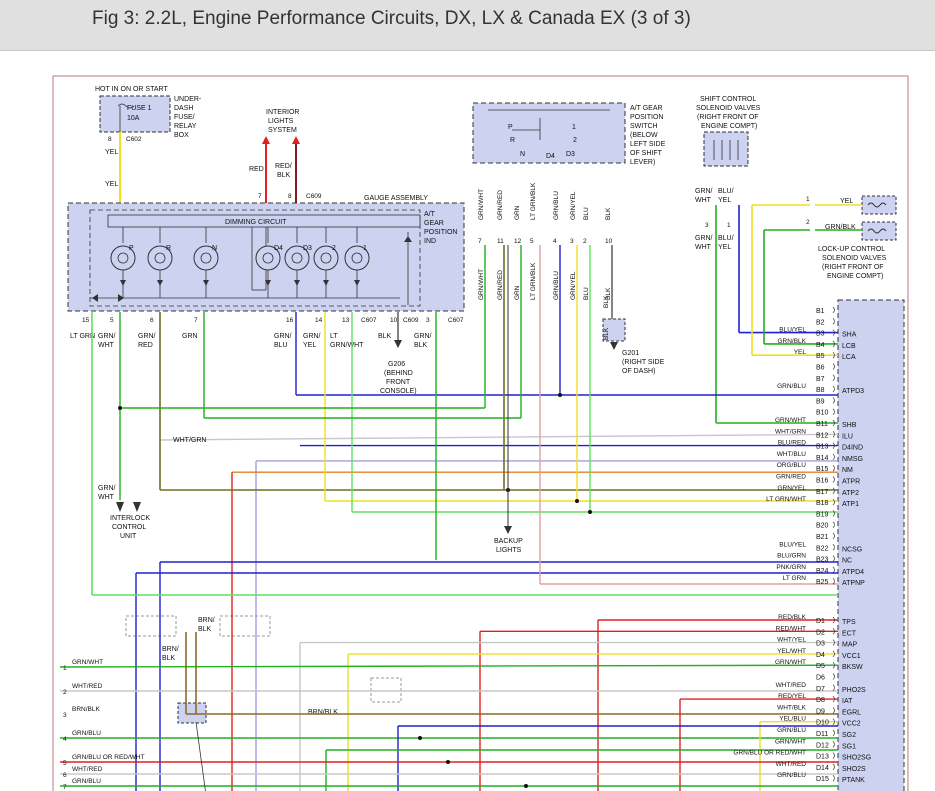  Describe the element at coordinates (533, 281) in the screenshot. I see `wire-label: LT GRN/BLK` at that location.